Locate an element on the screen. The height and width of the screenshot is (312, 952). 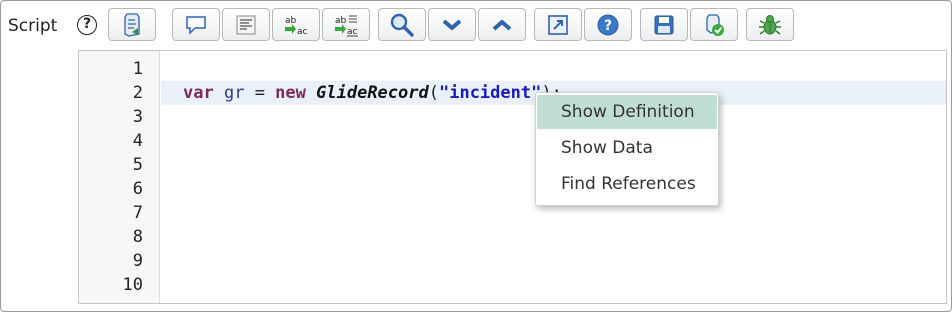
comment-icon is located at coordinates (196, 25).